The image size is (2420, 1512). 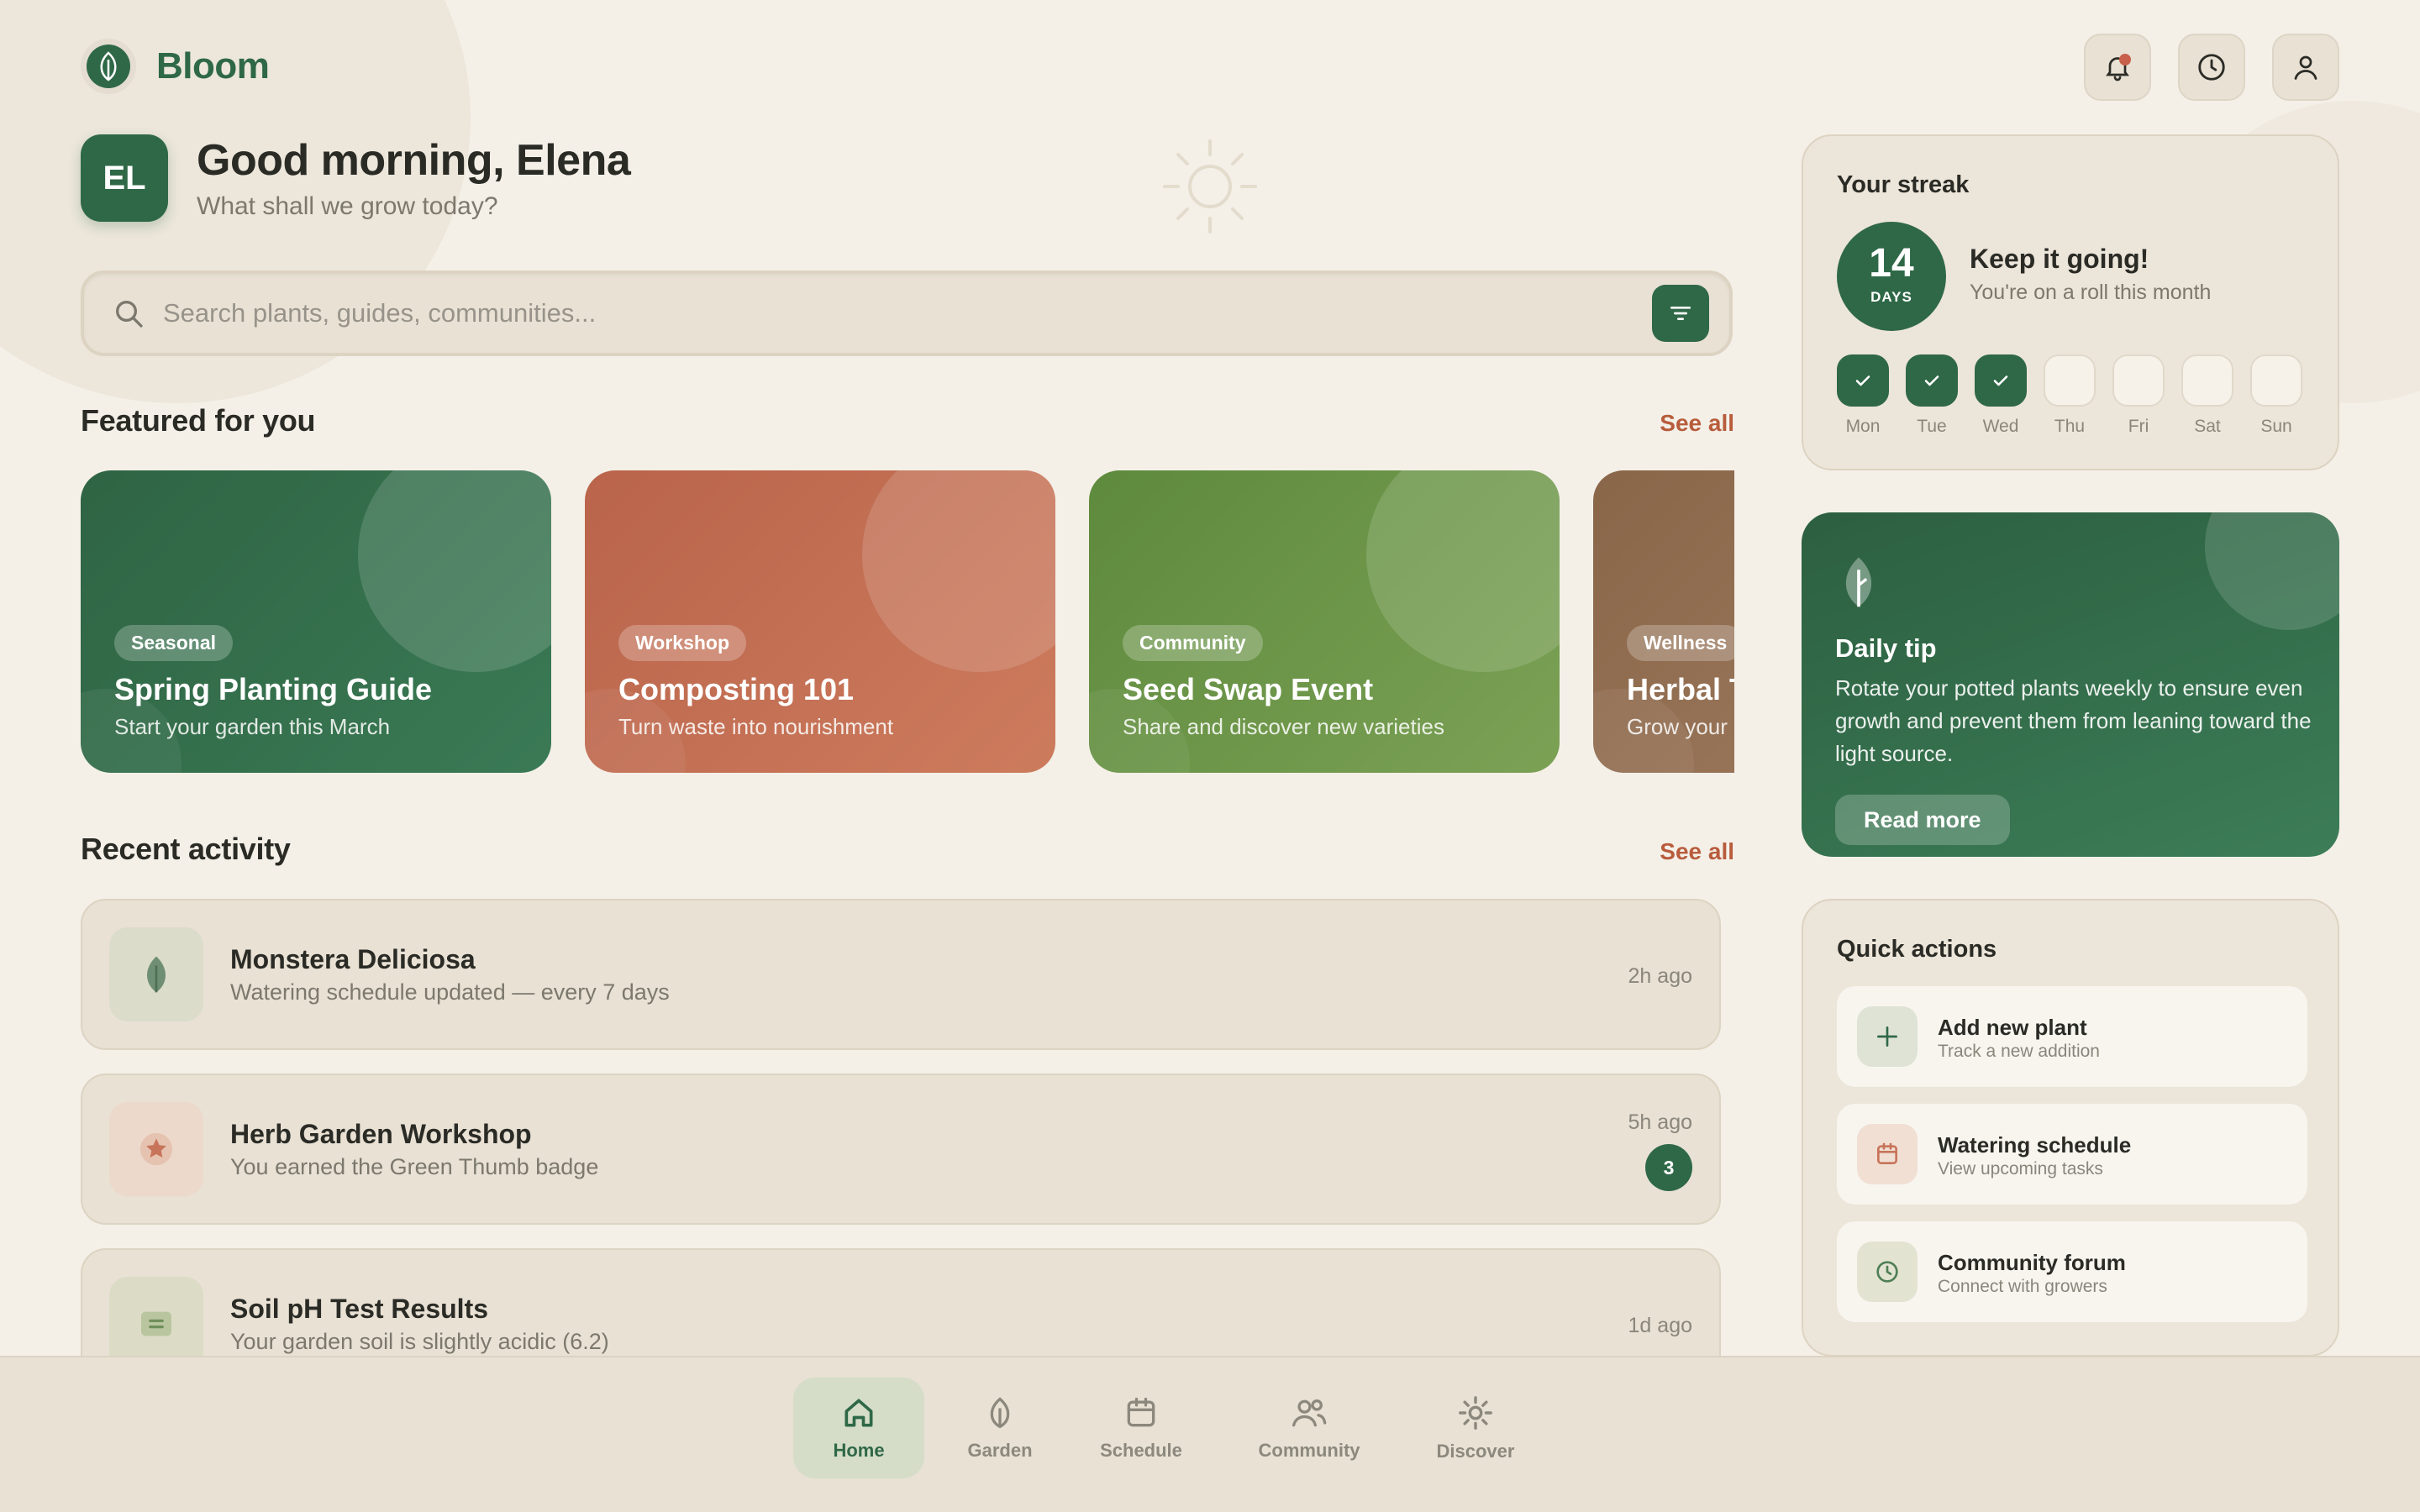 I want to click on nav-schedule: Schedule, so click(x=1141, y=1428).